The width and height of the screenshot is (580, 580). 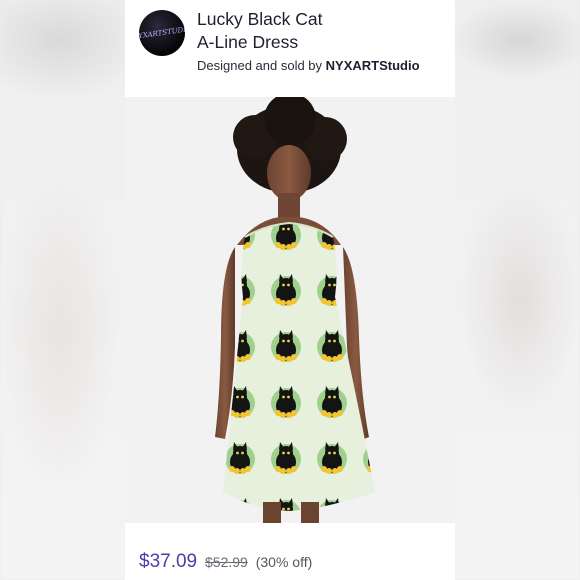 I want to click on seller-prefix: Designed and sold by, so click(x=260, y=65).